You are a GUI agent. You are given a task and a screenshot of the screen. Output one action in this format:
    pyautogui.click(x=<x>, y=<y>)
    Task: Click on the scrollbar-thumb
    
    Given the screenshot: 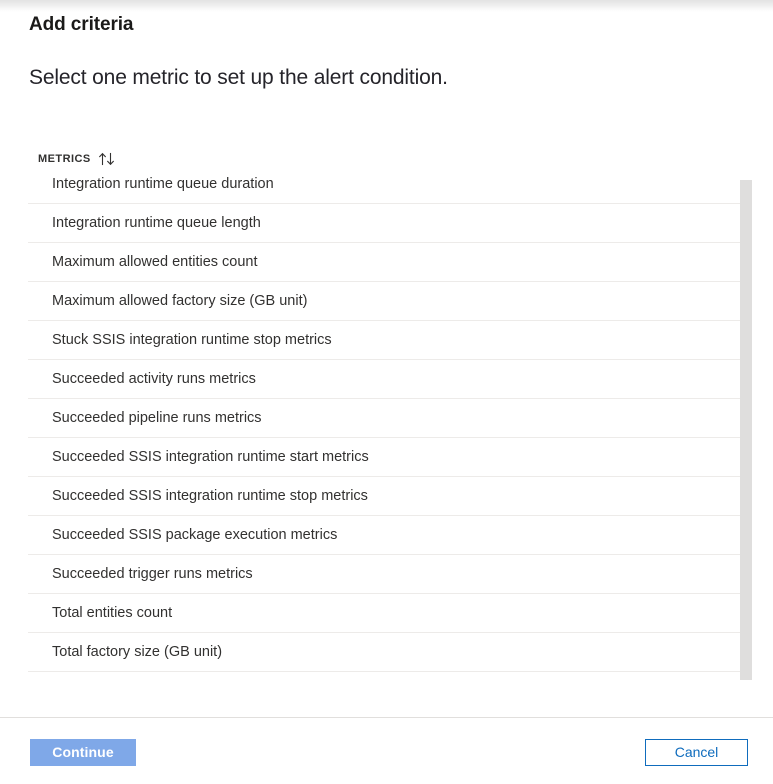 What is the action you would take?
    pyautogui.click(x=746, y=430)
    